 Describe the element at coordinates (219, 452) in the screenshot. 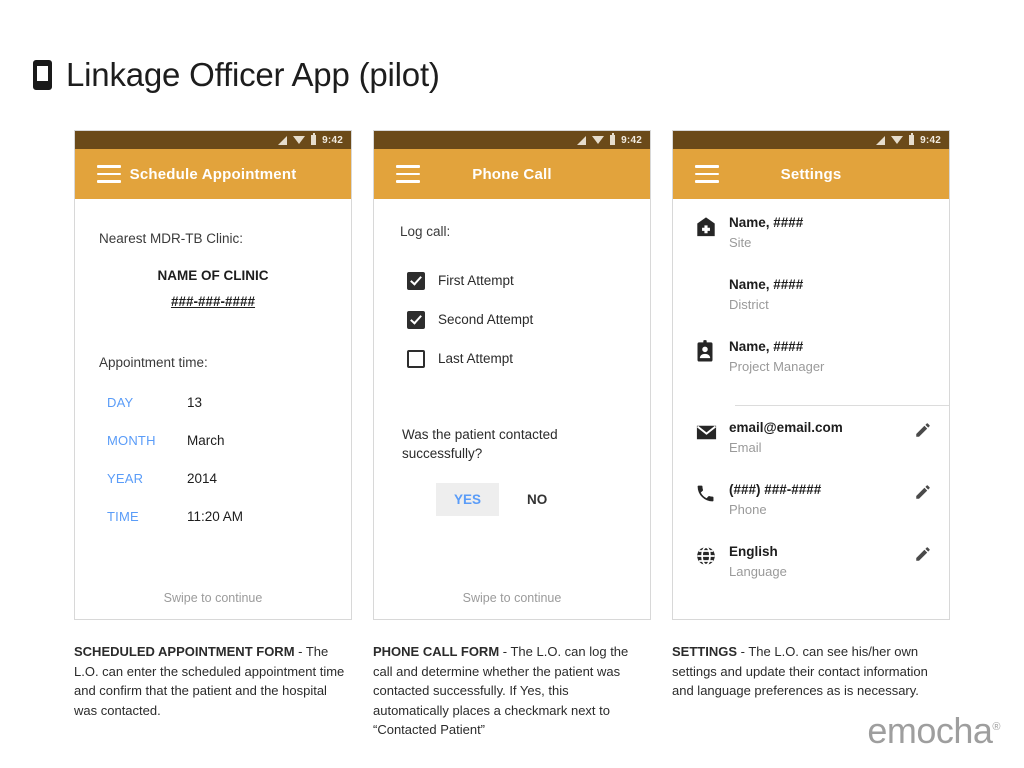

I see `field-month: MONTH March` at that location.